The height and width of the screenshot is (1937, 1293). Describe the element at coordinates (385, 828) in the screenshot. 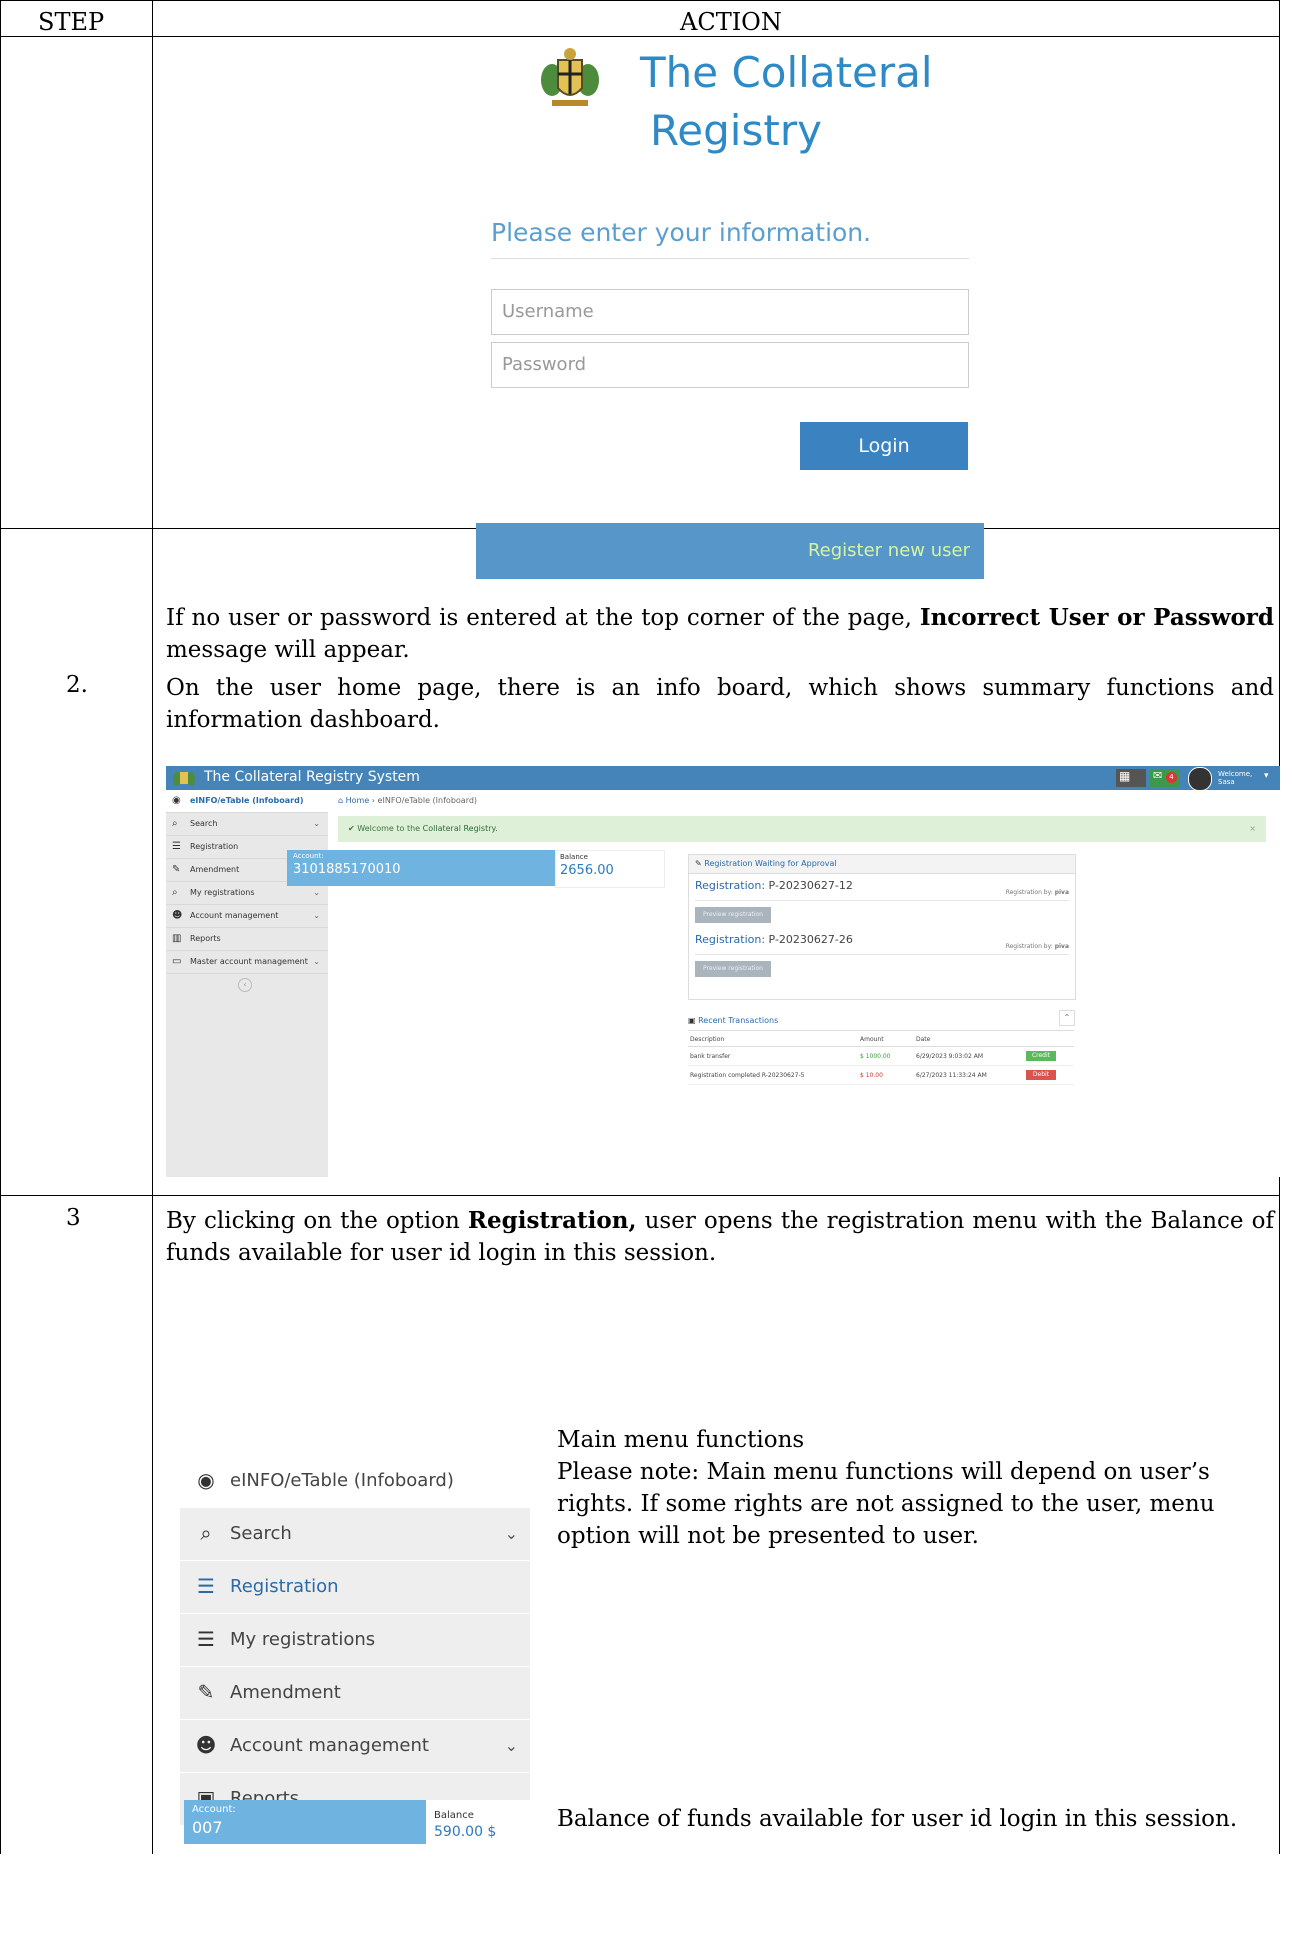

I see `welcome-banner-text: ✔ Welcome to the` at that location.